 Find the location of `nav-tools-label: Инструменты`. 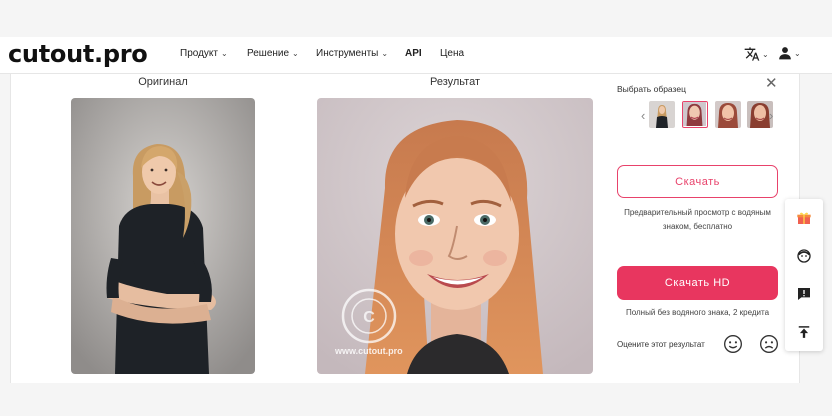

nav-tools-label: Инструменты is located at coordinates (347, 53).